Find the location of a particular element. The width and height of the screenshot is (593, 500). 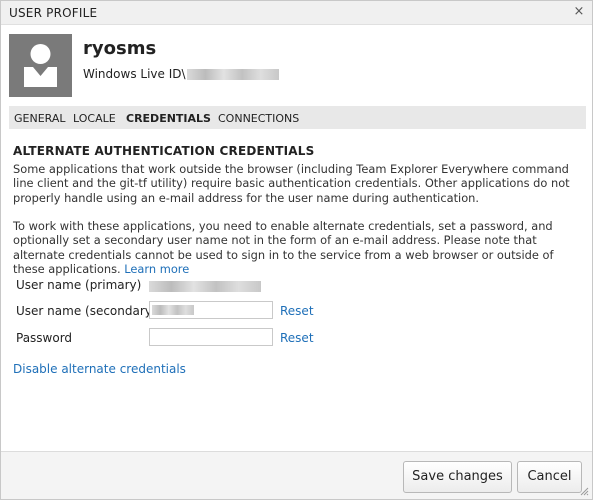

redacted-account-name is located at coordinates (232, 74).